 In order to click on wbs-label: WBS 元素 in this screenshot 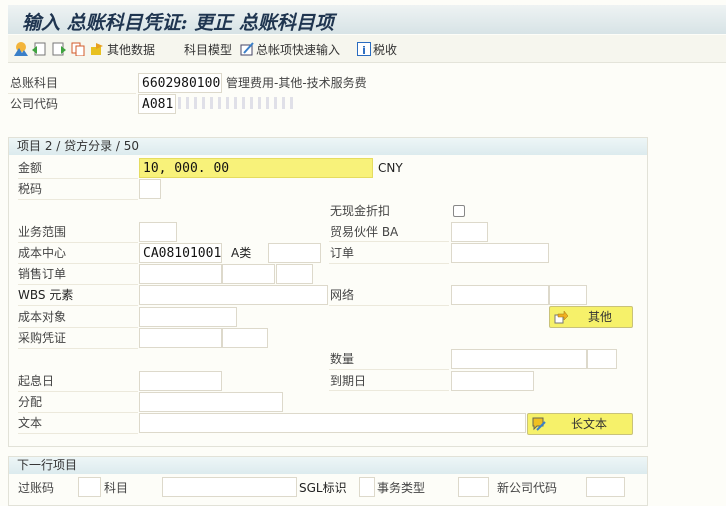, I will do `click(46, 295)`.